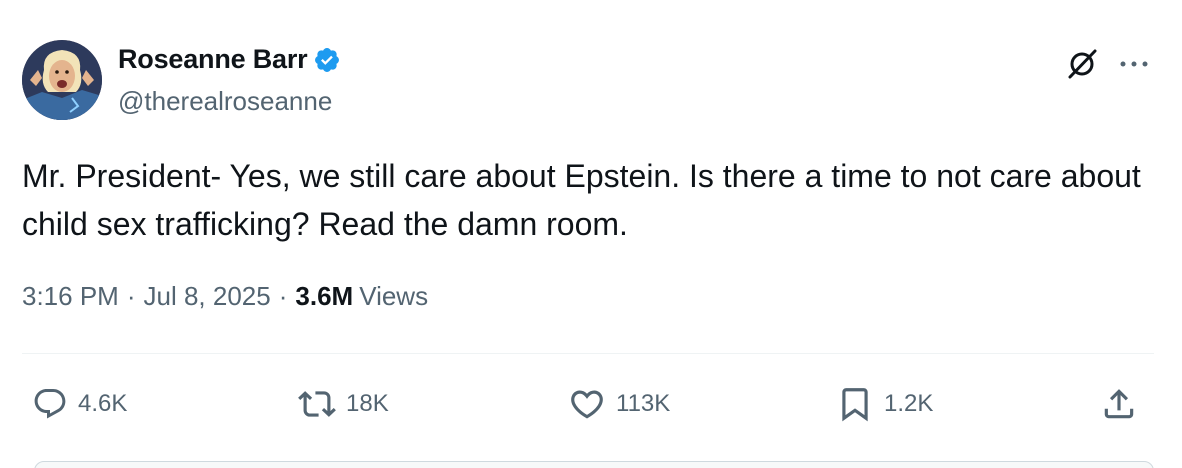 The image size is (1182, 468). Describe the element at coordinates (50, 404) in the screenshot. I see `reply-icon` at that location.